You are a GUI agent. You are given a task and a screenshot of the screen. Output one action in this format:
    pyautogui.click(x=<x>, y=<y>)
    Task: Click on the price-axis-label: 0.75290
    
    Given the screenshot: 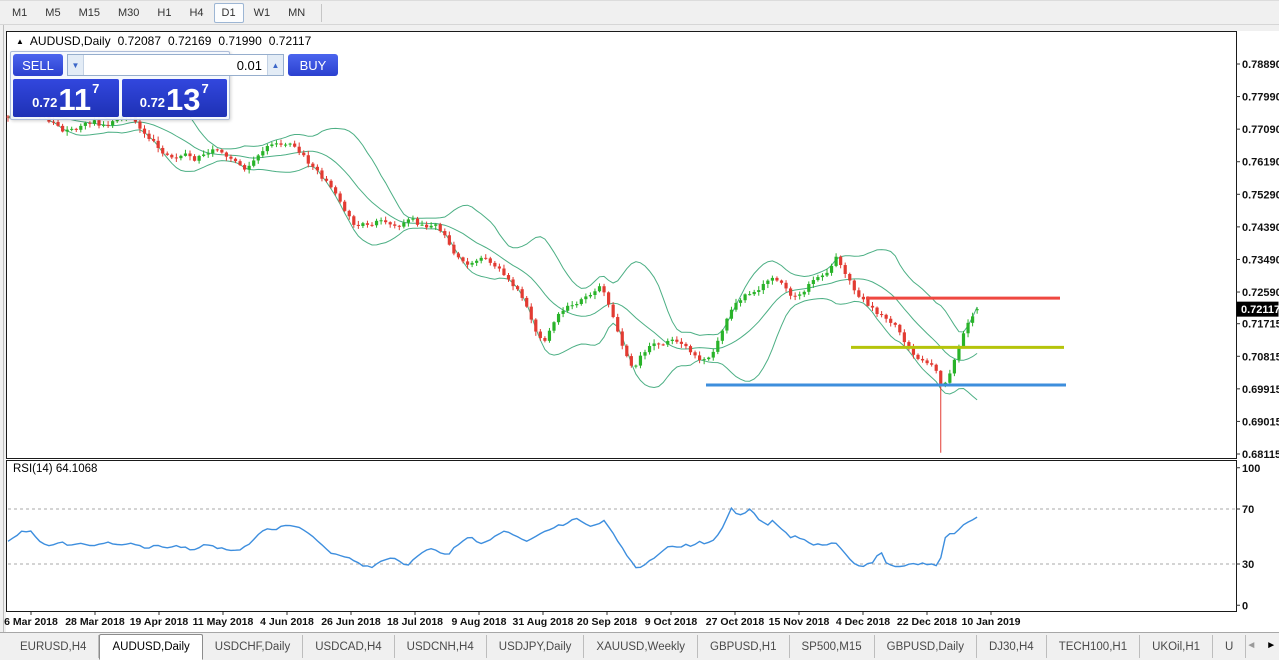 What is the action you would take?
    pyautogui.click(x=1260, y=195)
    